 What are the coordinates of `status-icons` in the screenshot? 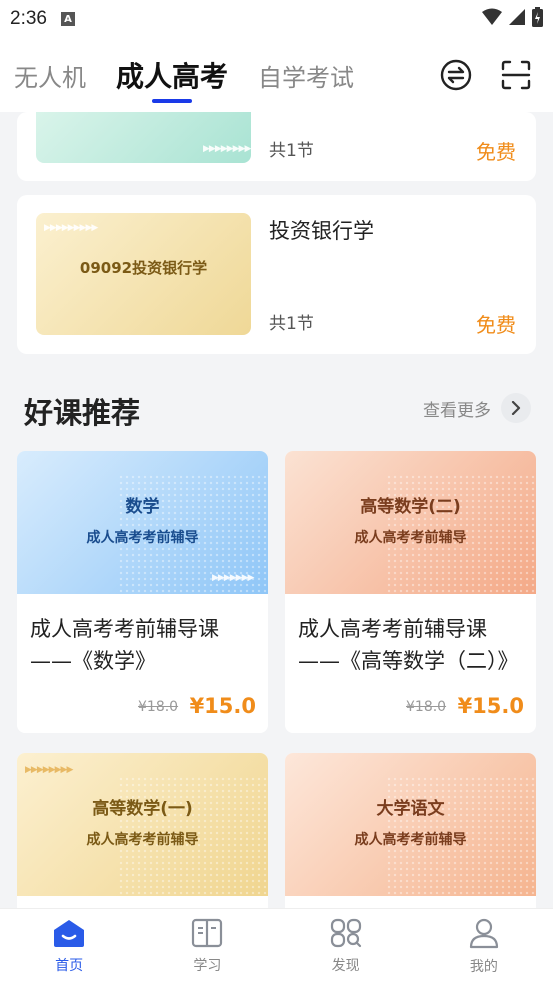 It's located at (512, 19).